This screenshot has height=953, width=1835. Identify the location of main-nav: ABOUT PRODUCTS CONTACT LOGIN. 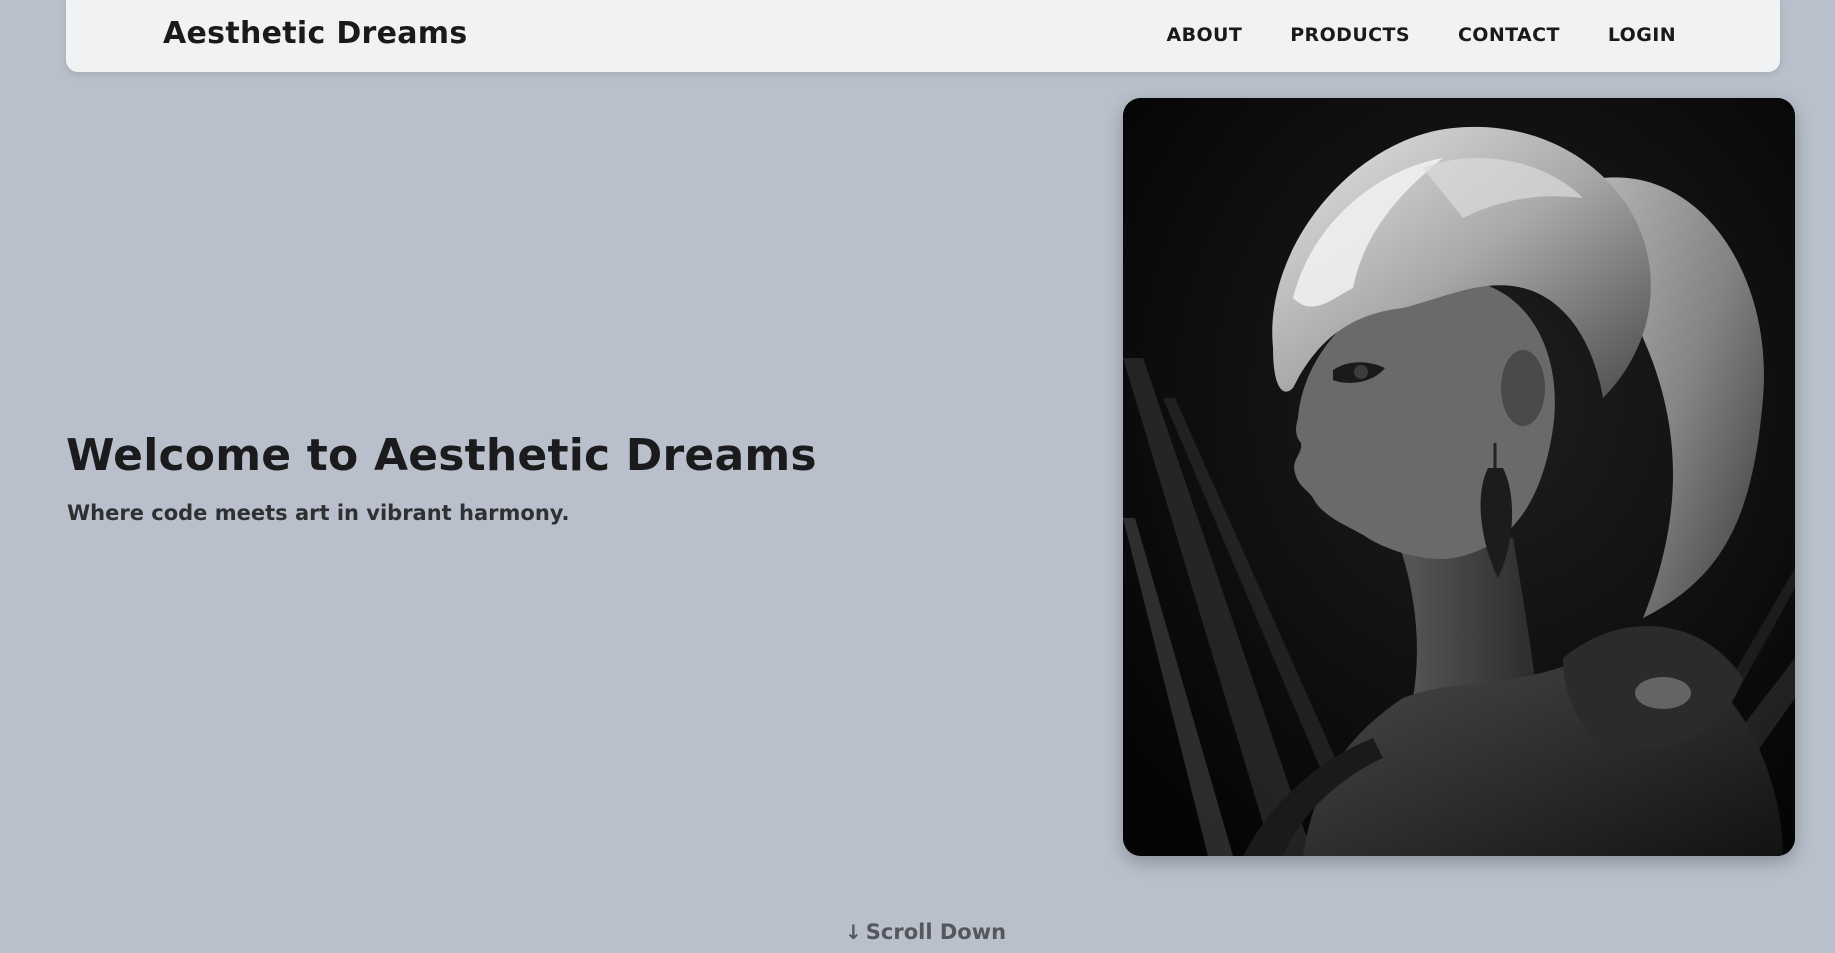
(1422, 35).